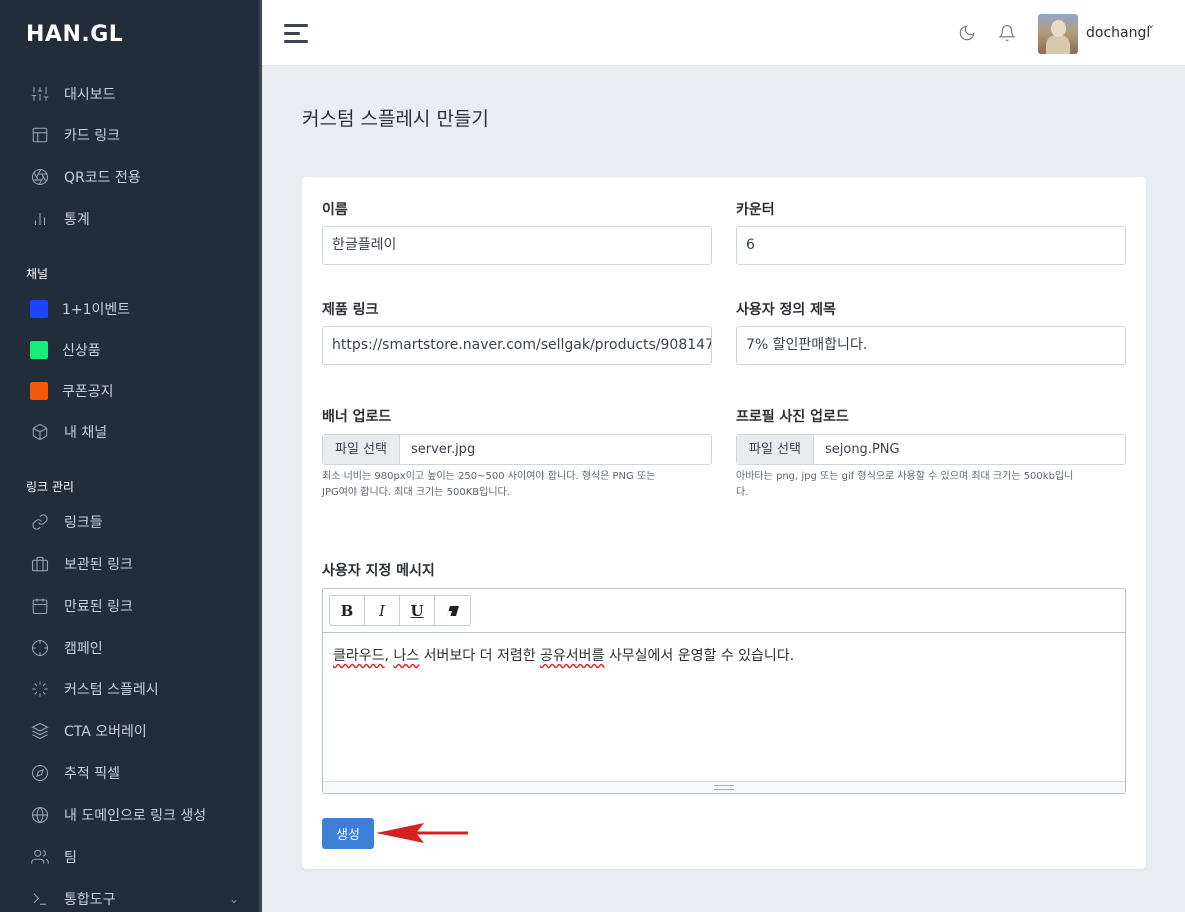  I want to click on sidebar-item-my-channel: 내 채널, so click(68, 432).